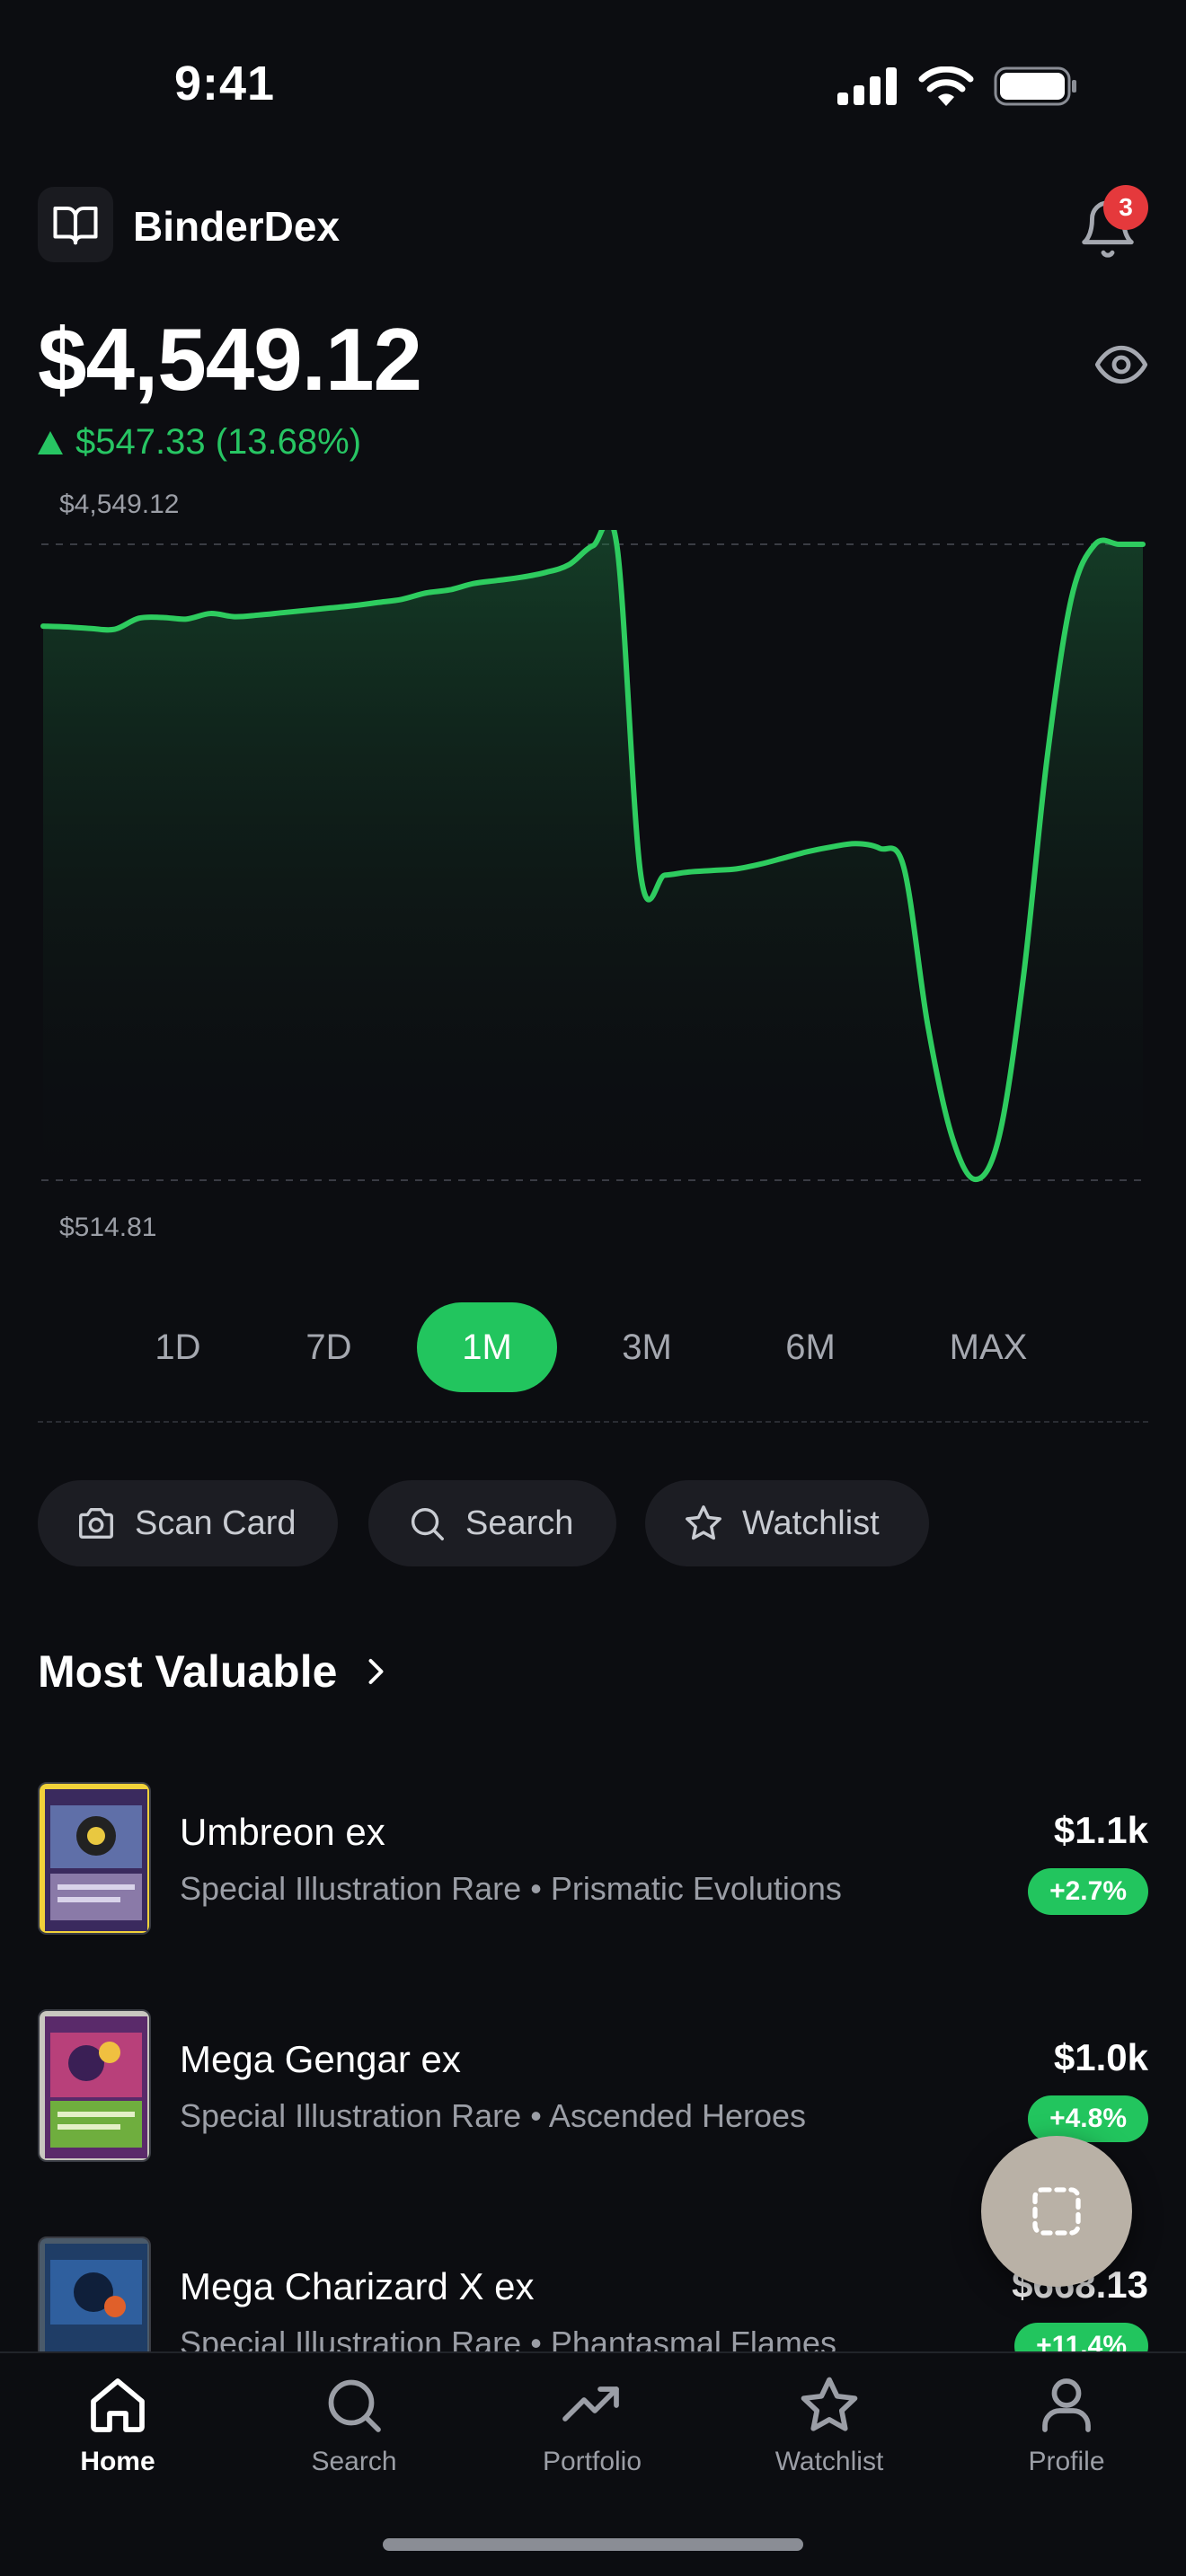  I want to click on section-title: Most Valuable, so click(188, 1671).